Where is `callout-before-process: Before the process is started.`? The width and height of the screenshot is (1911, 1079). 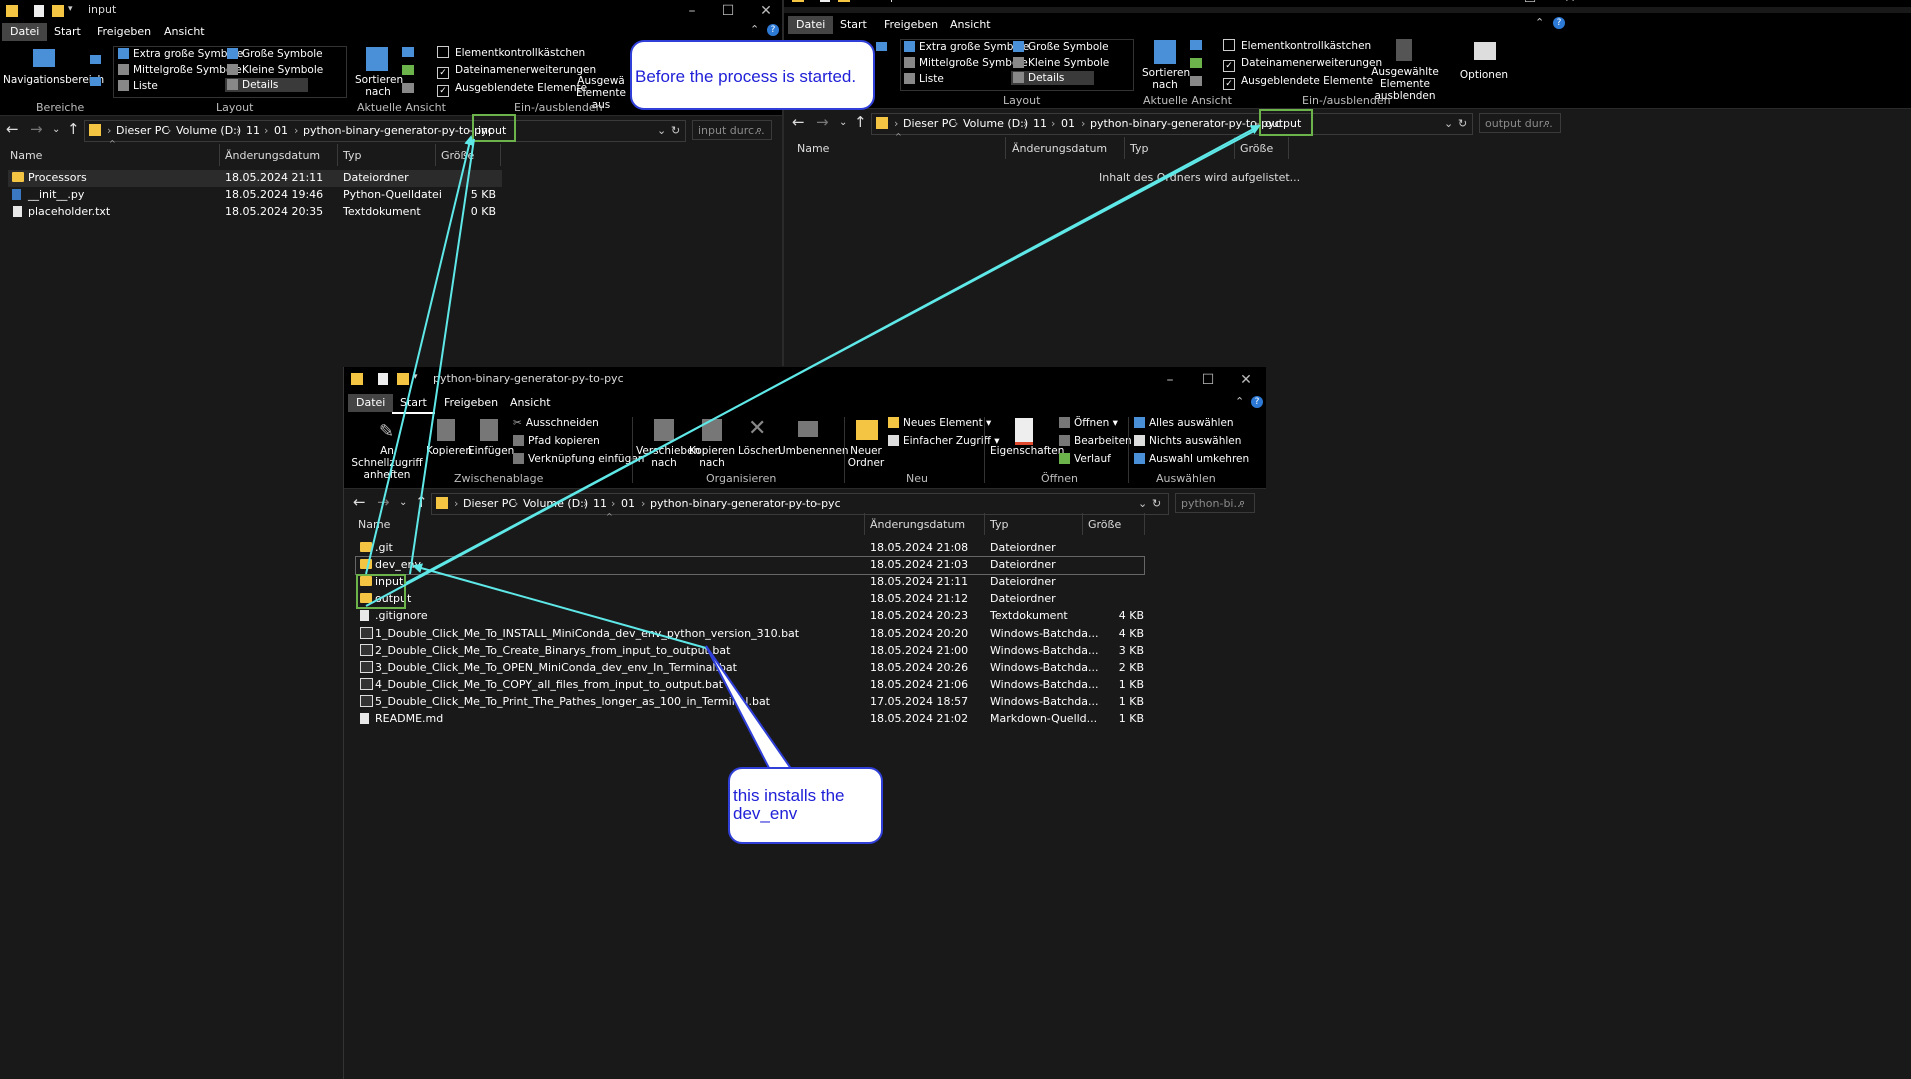 callout-before-process: Before the process is started. is located at coordinates (752, 75).